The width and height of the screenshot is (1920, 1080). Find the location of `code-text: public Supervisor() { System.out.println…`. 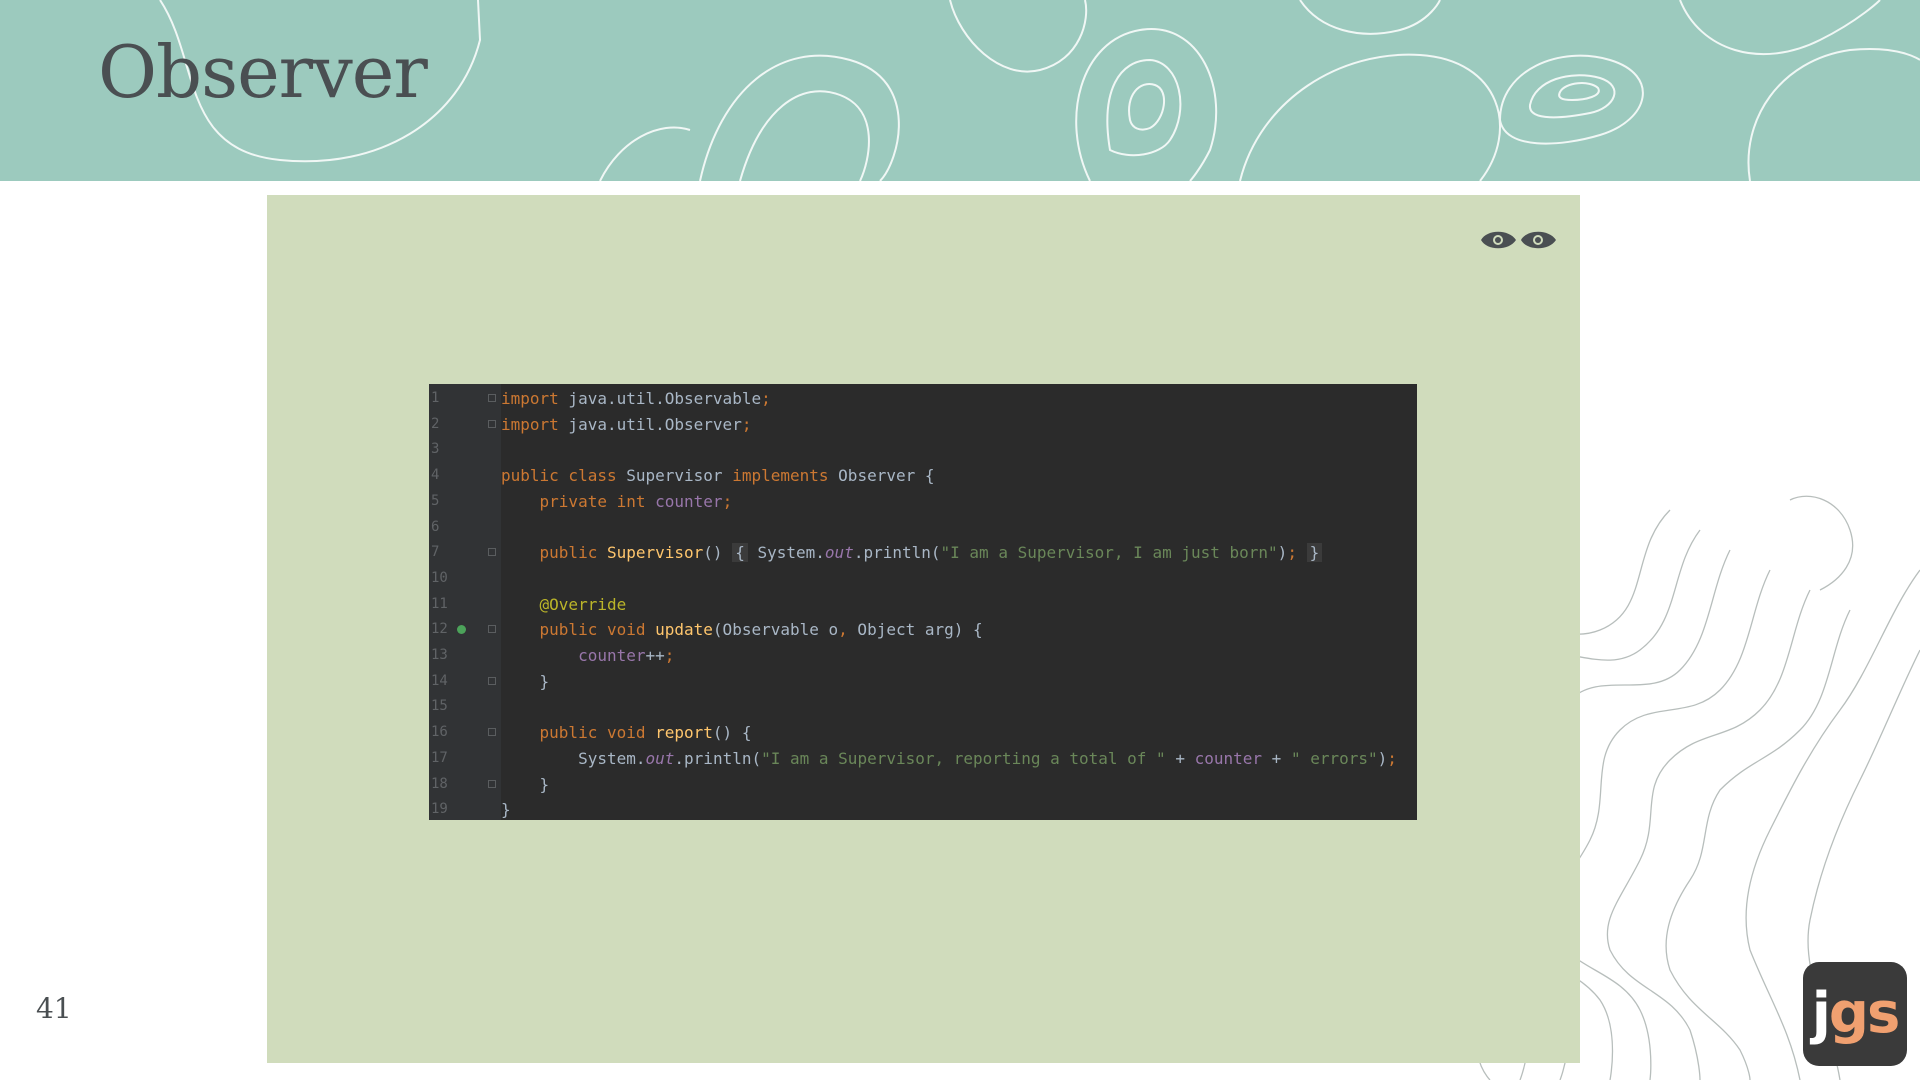

code-text: public Supervisor() { System.out.println… is located at coordinates (912, 553).